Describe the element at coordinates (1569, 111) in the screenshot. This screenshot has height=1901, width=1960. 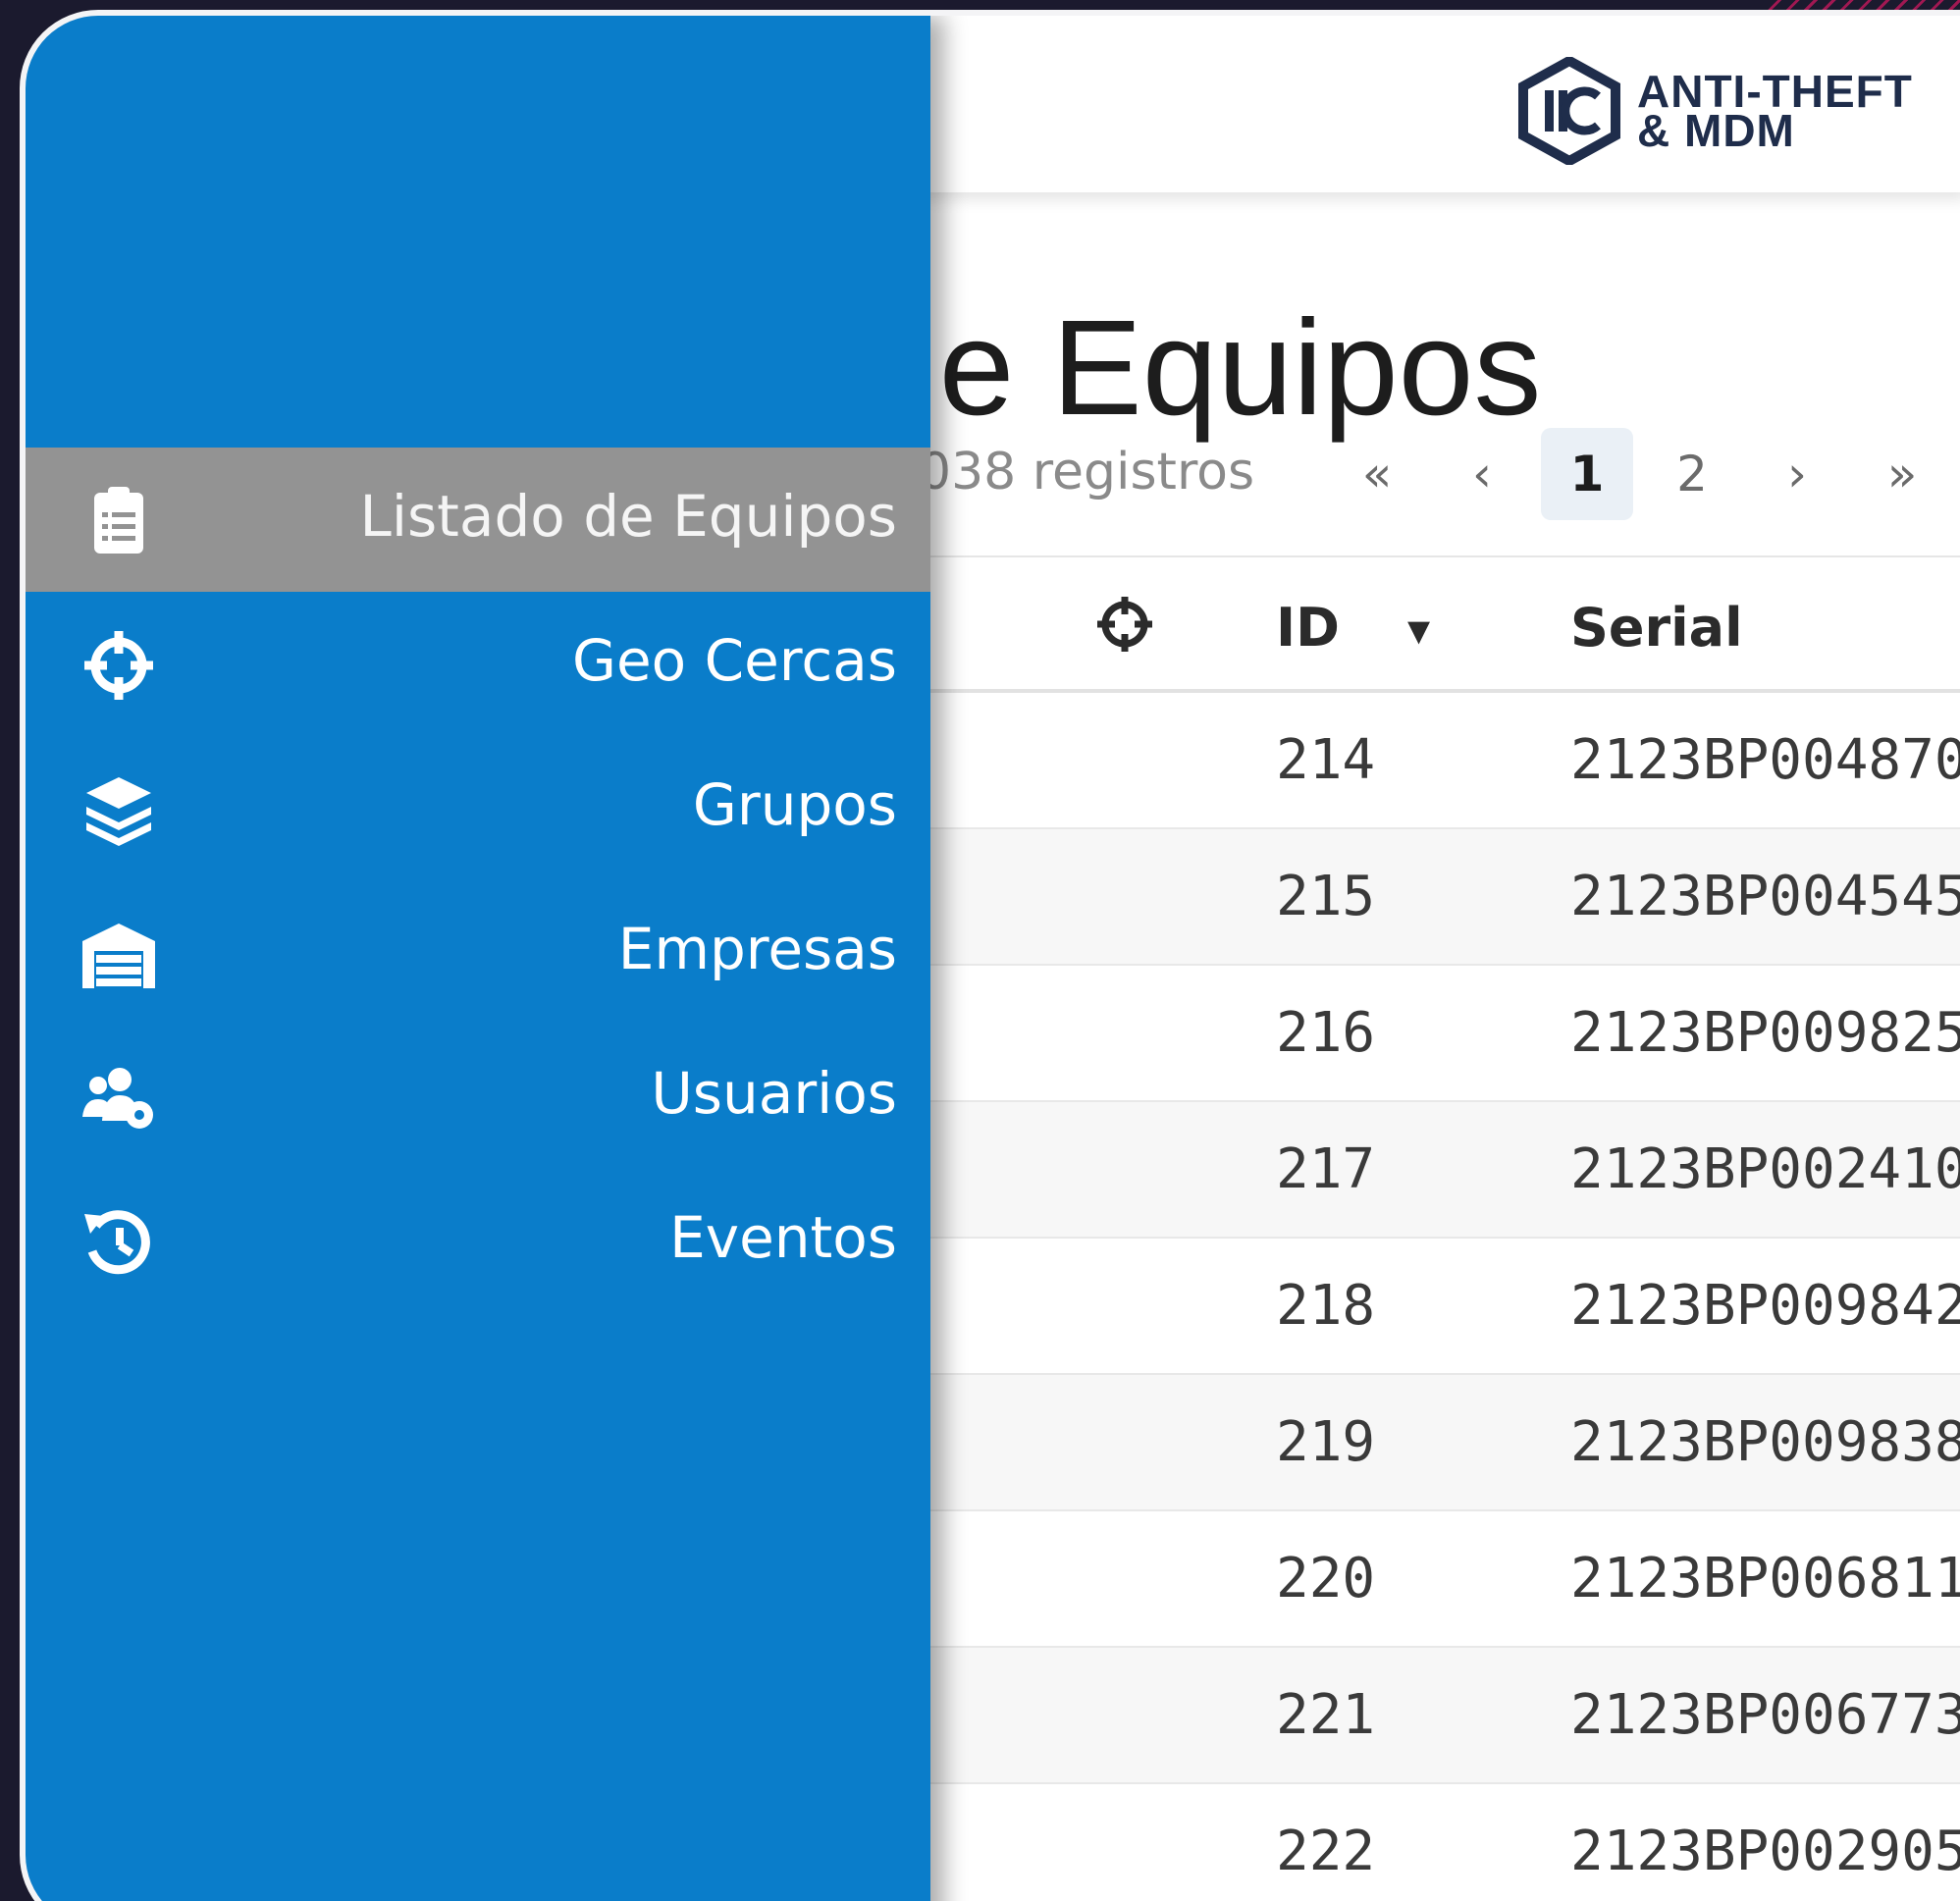
I see `hexagon-logo-icon` at that location.